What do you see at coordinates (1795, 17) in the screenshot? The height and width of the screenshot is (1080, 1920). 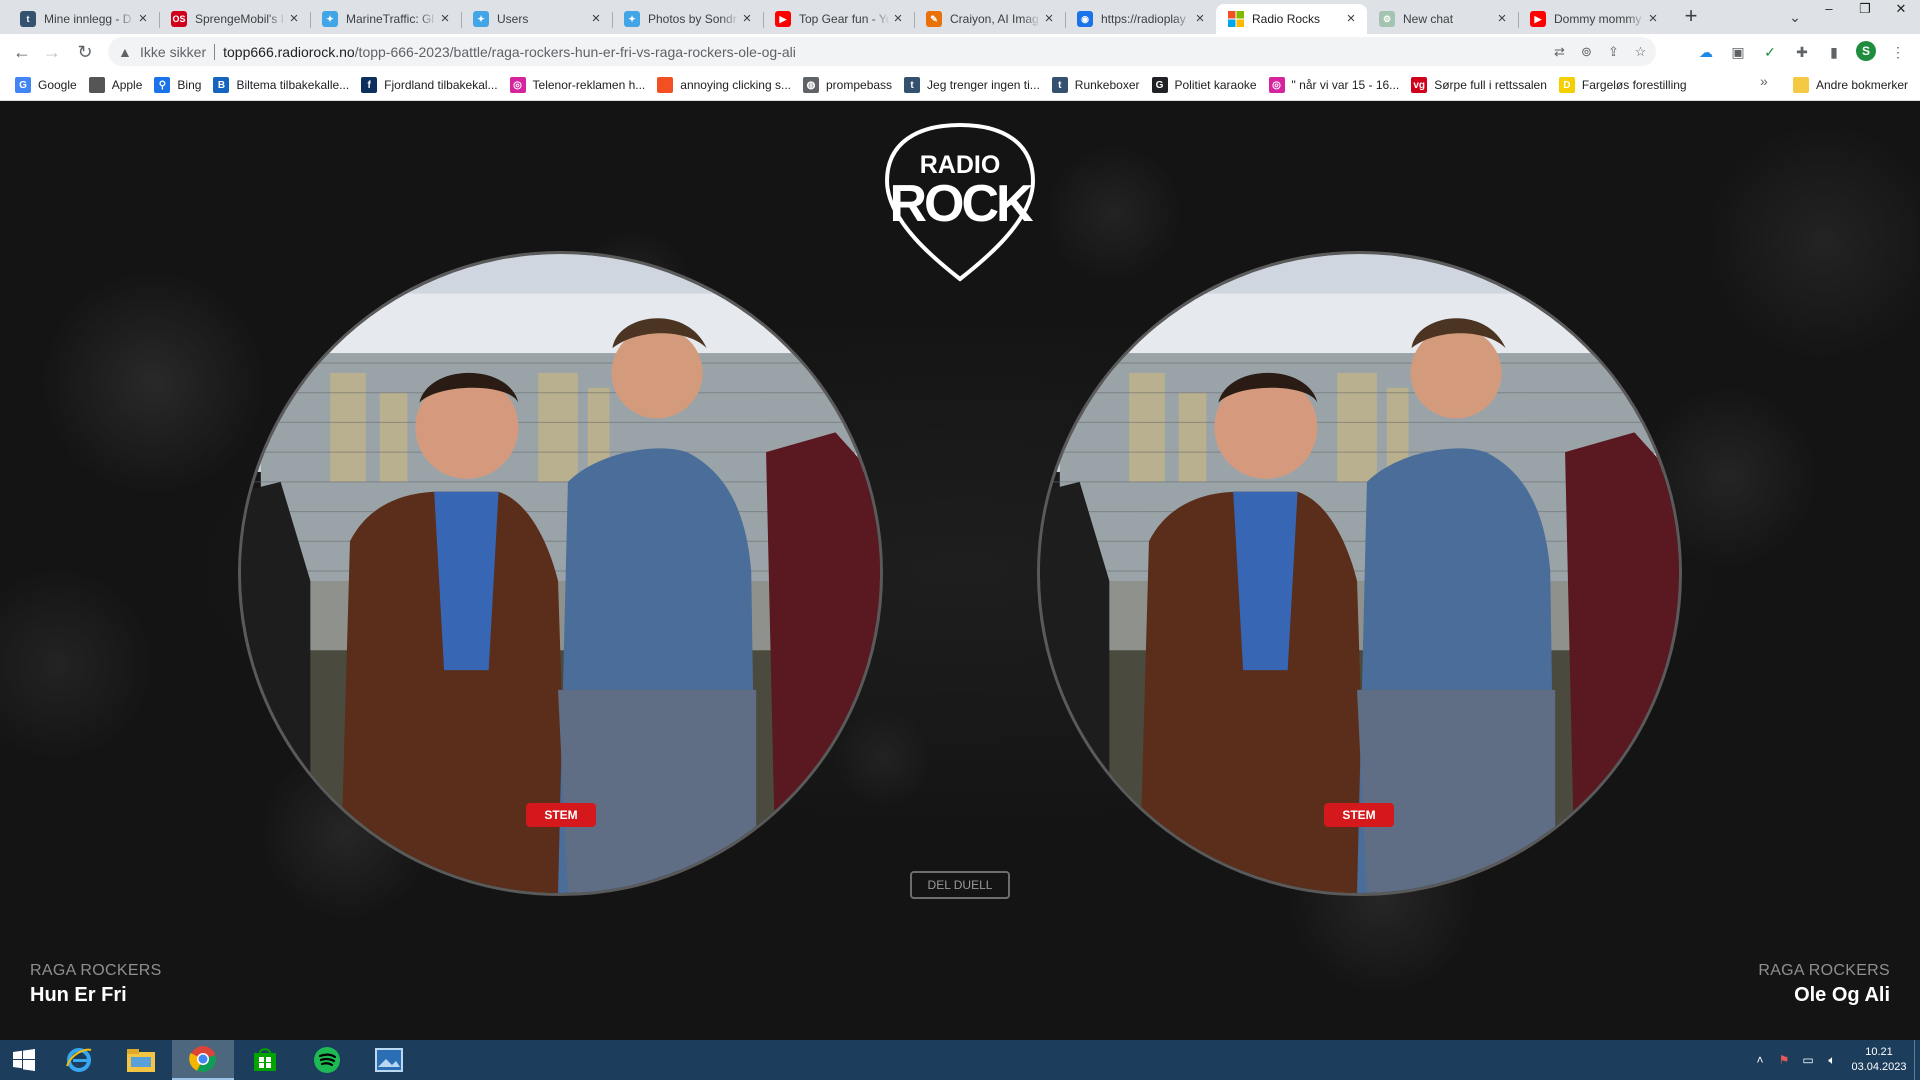 I see `tab-search-icon: ⌄` at bounding box center [1795, 17].